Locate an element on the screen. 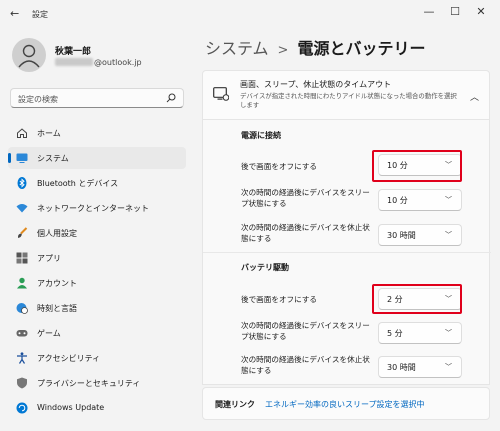 The image size is (500, 431). dropdown-value: 5 分 is located at coordinates (395, 333).